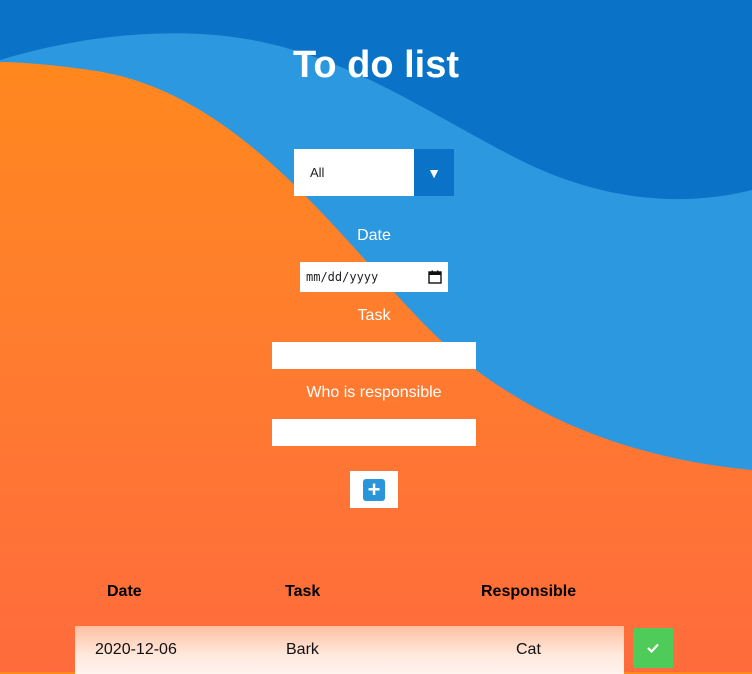 The width and height of the screenshot is (752, 674). I want to click on table-header-task: Task, so click(303, 591).